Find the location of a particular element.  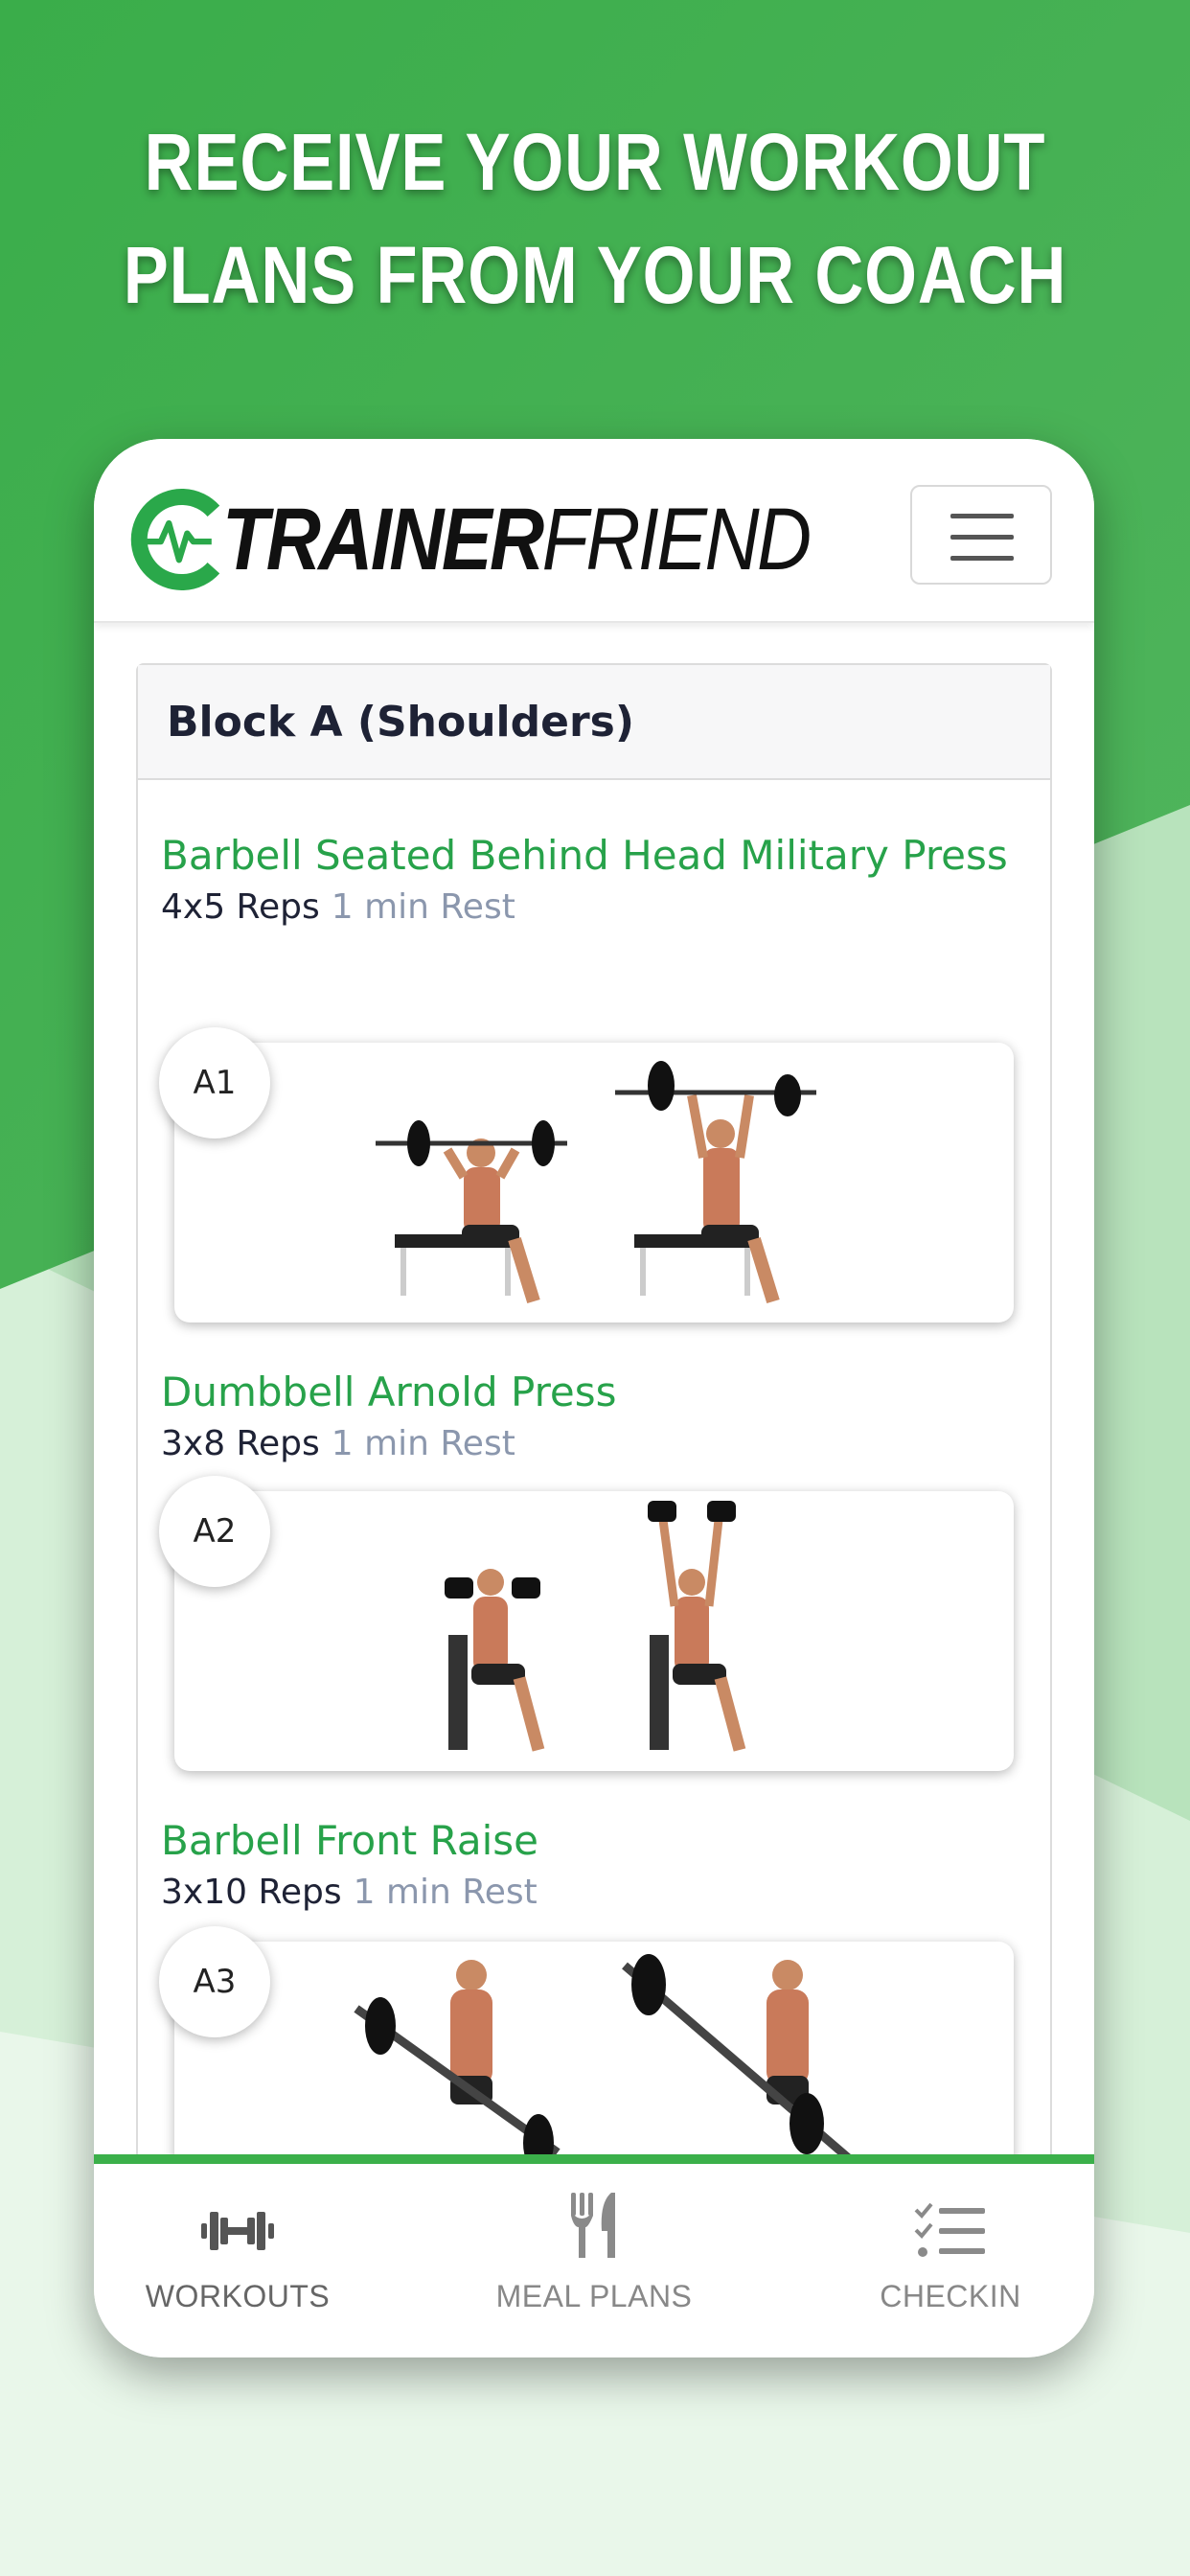

heartbeat-logo-icon is located at coordinates (175, 539).